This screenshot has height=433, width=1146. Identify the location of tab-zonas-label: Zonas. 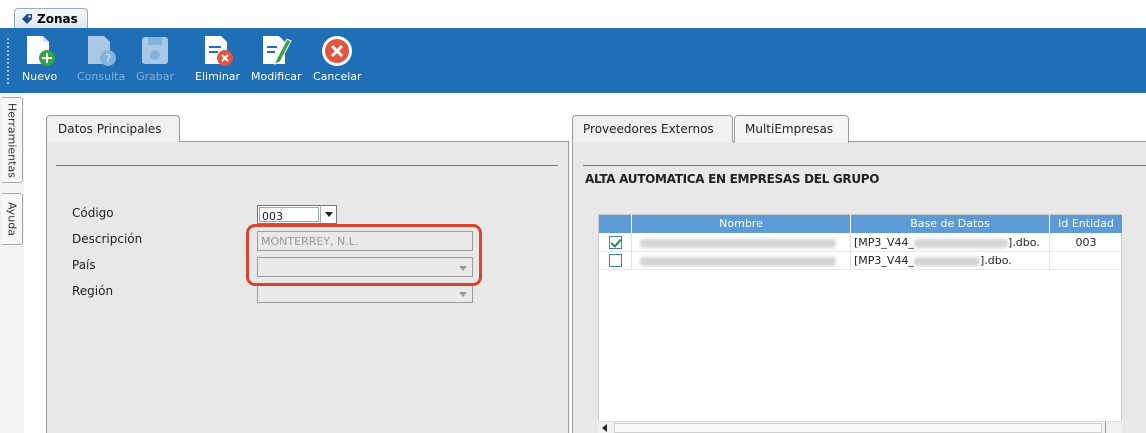
(57, 19).